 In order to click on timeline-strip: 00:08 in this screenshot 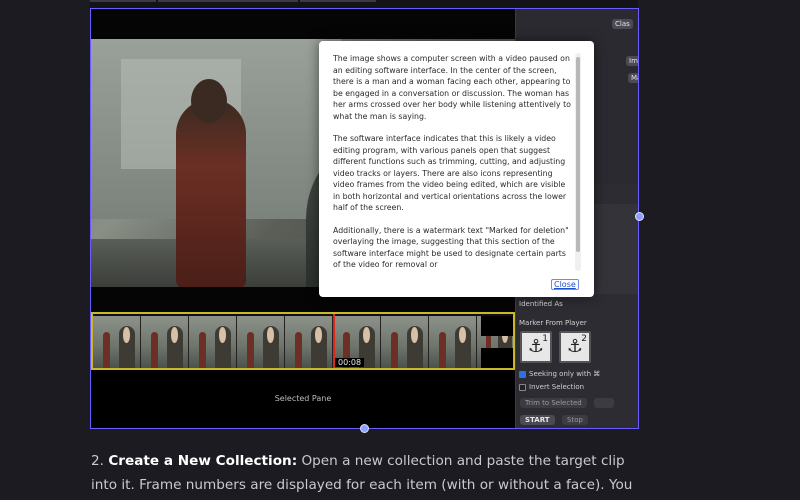, I will do `click(303, 341)`.